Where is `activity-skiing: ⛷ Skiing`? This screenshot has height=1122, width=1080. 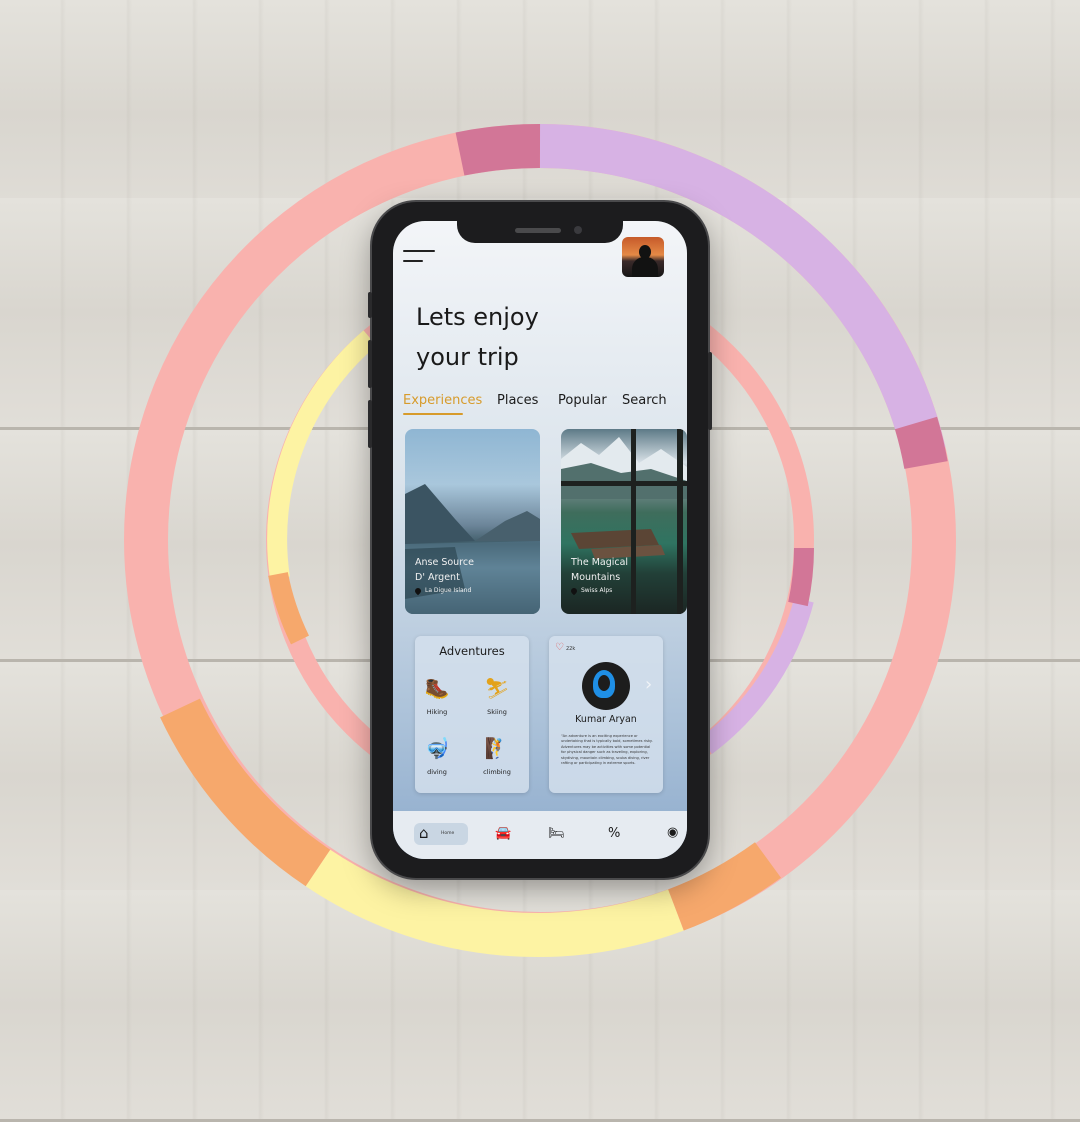
activity-skiing: ⛷ Skiing is located at coordinates (497, 696).